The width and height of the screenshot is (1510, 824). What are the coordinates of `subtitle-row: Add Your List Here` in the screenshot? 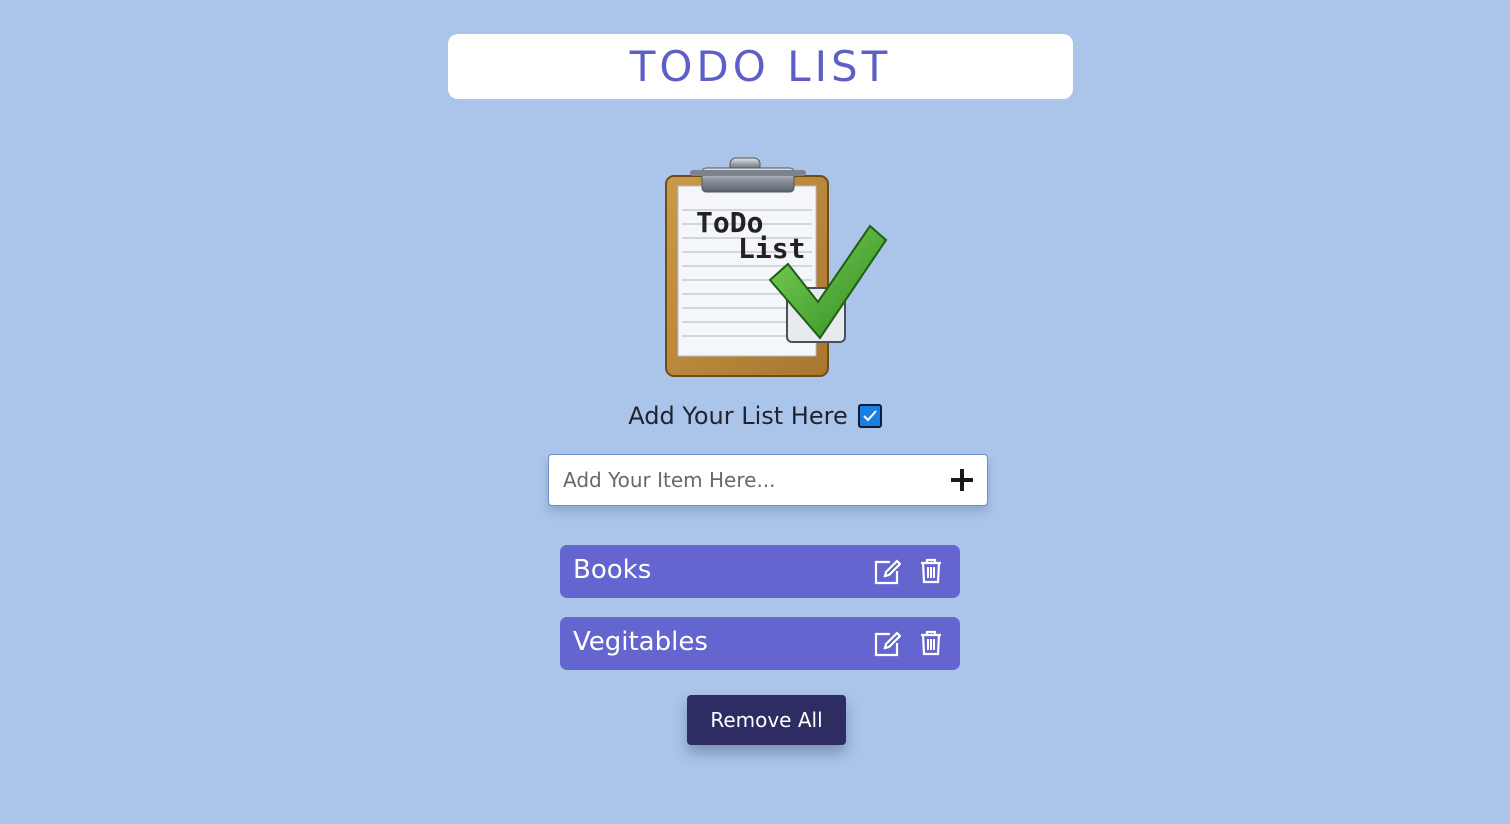 It's located at (755, 416).